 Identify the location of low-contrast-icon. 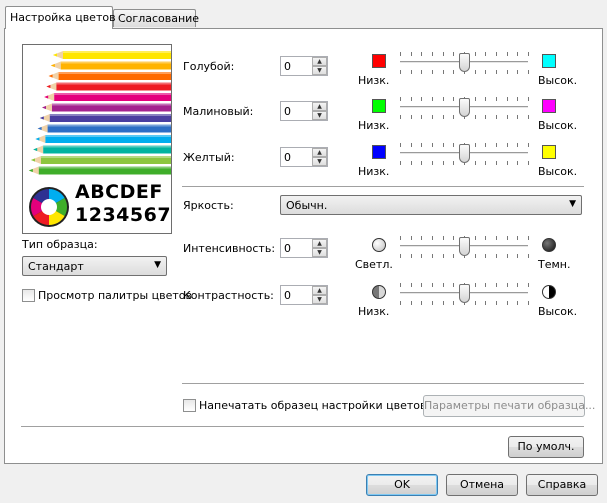
(379, 292).